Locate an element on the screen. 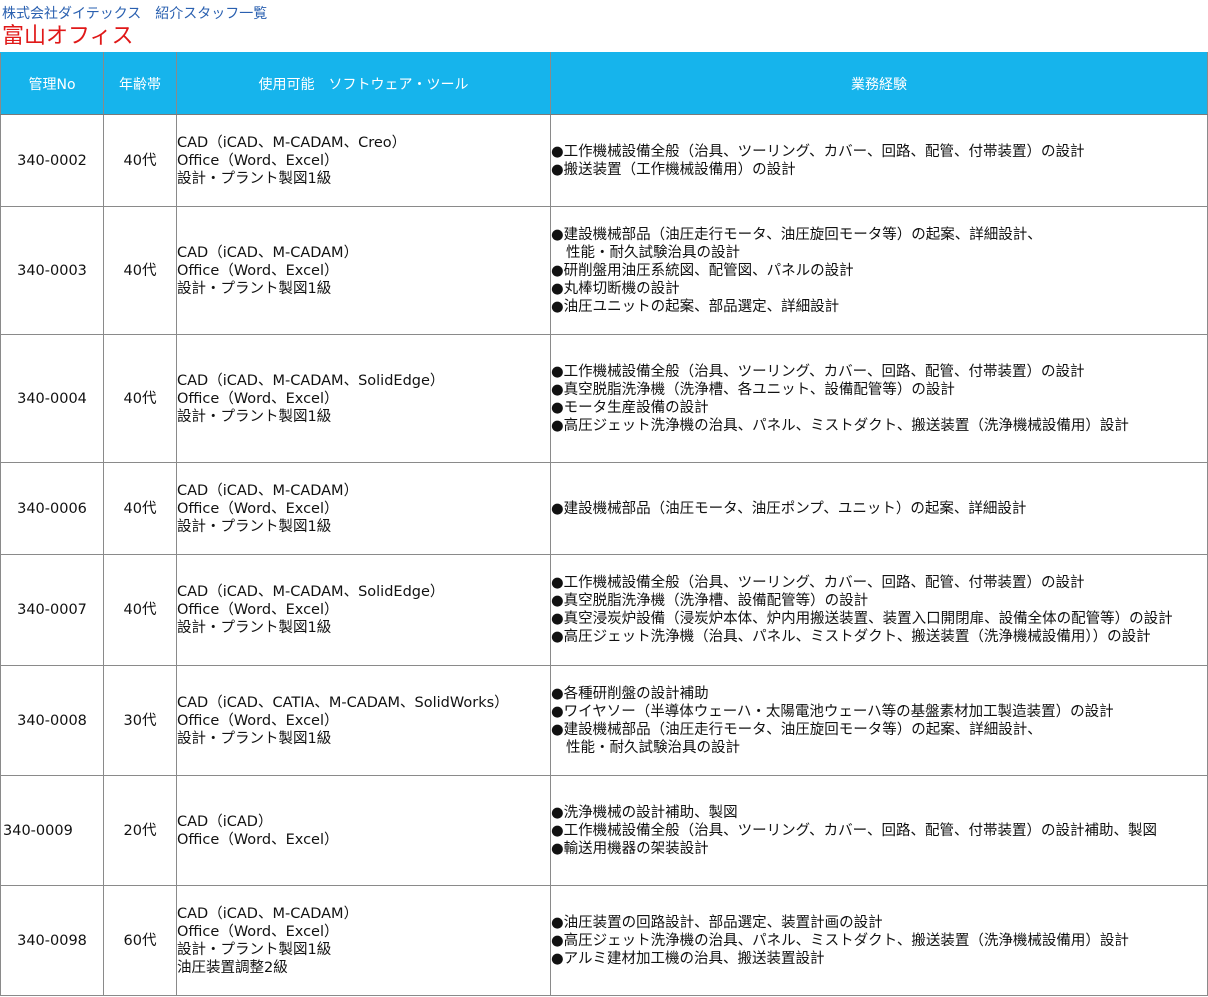 The image size is (1208, 997). column-header-no: 管理No is located at coordinates (52, 83).